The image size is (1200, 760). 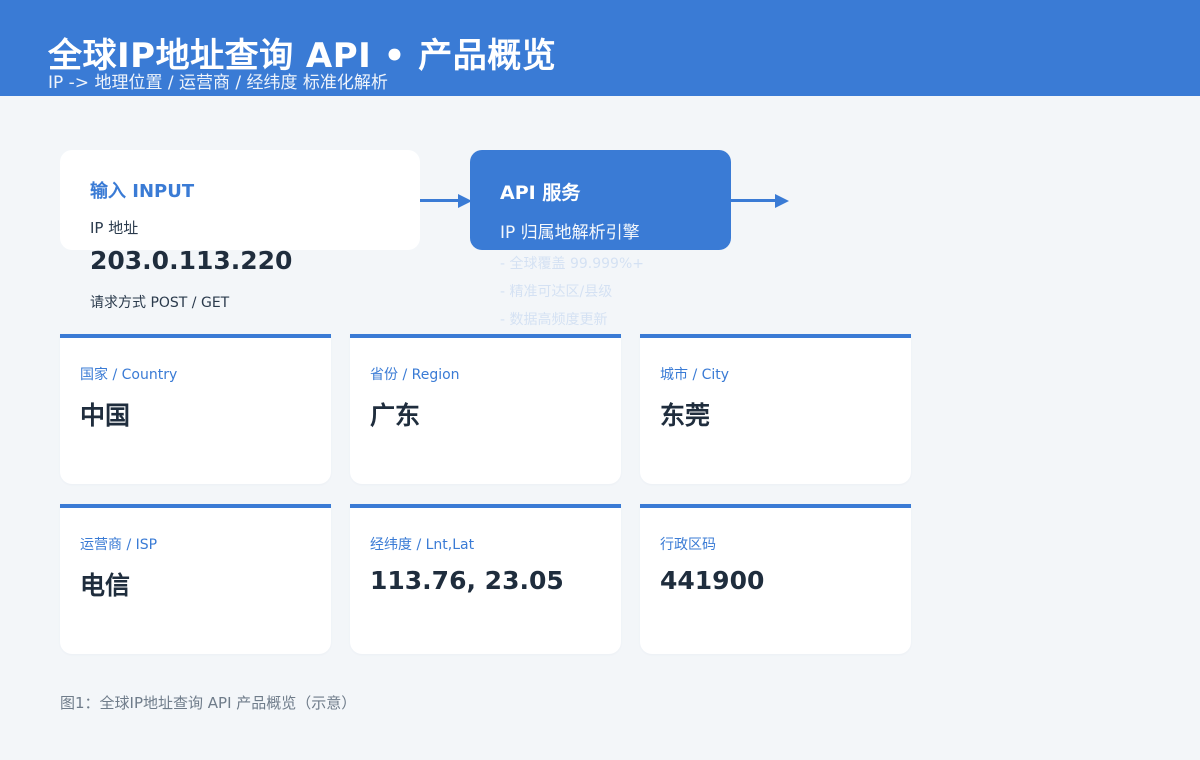 I want to click on api-output-arrow-line, so click(x=754, y=200).